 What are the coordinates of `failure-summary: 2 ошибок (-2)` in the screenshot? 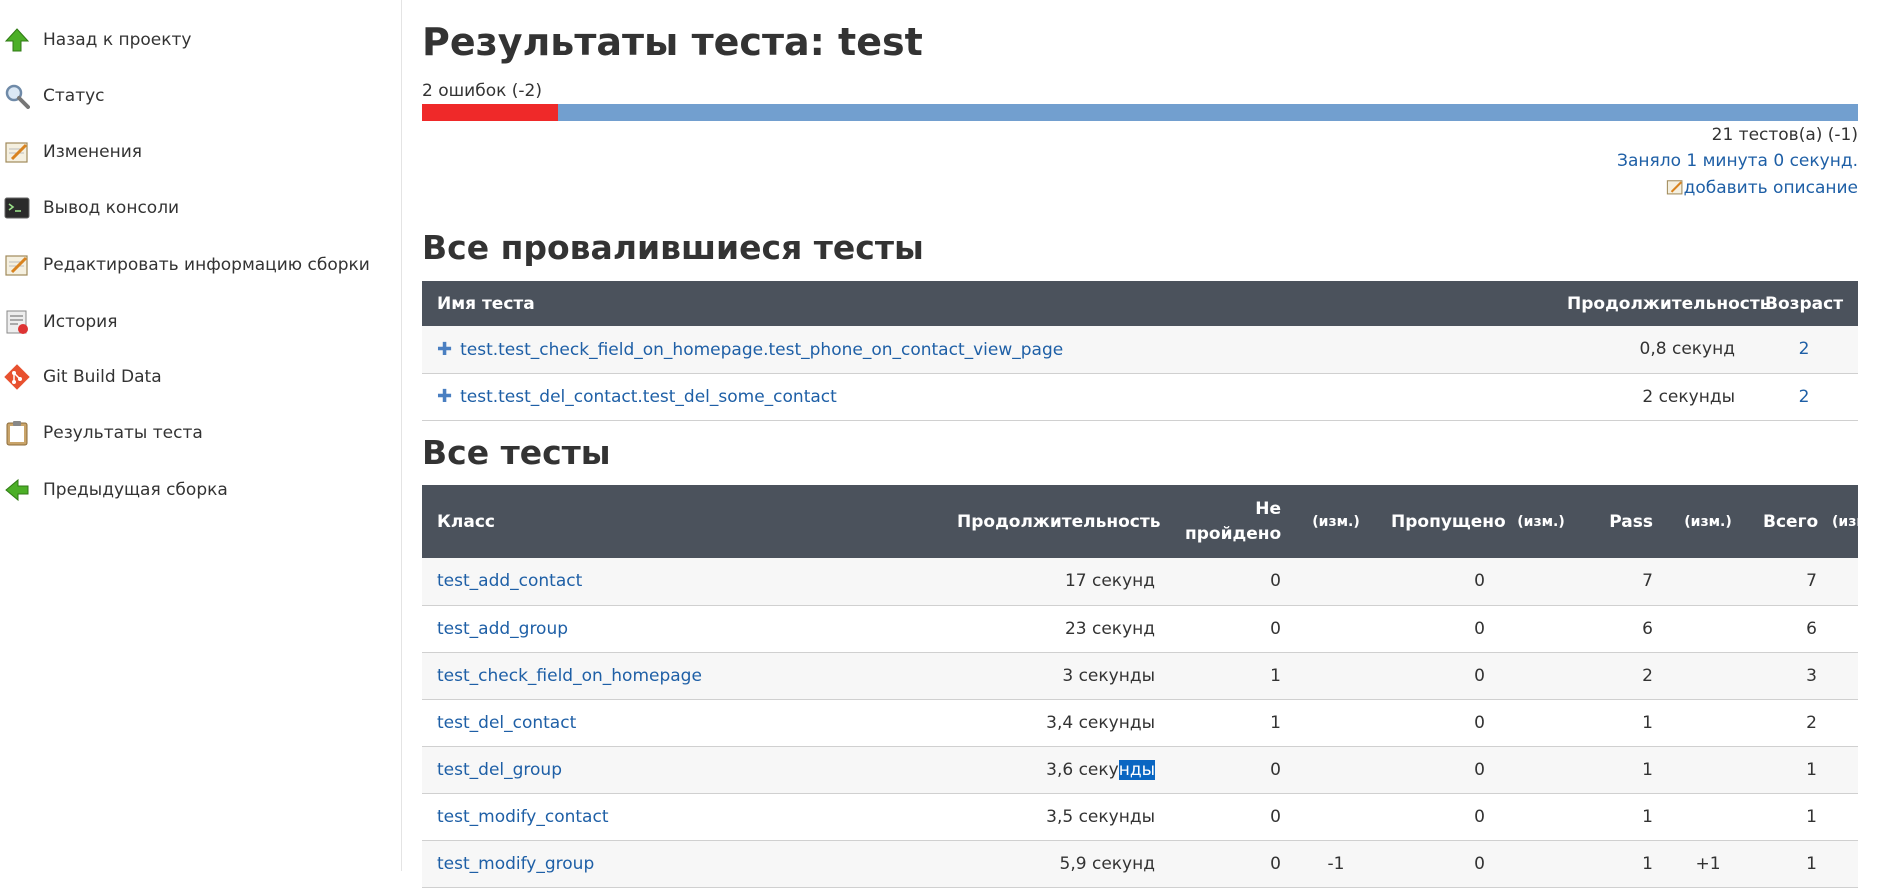 It's located at (482, 91).